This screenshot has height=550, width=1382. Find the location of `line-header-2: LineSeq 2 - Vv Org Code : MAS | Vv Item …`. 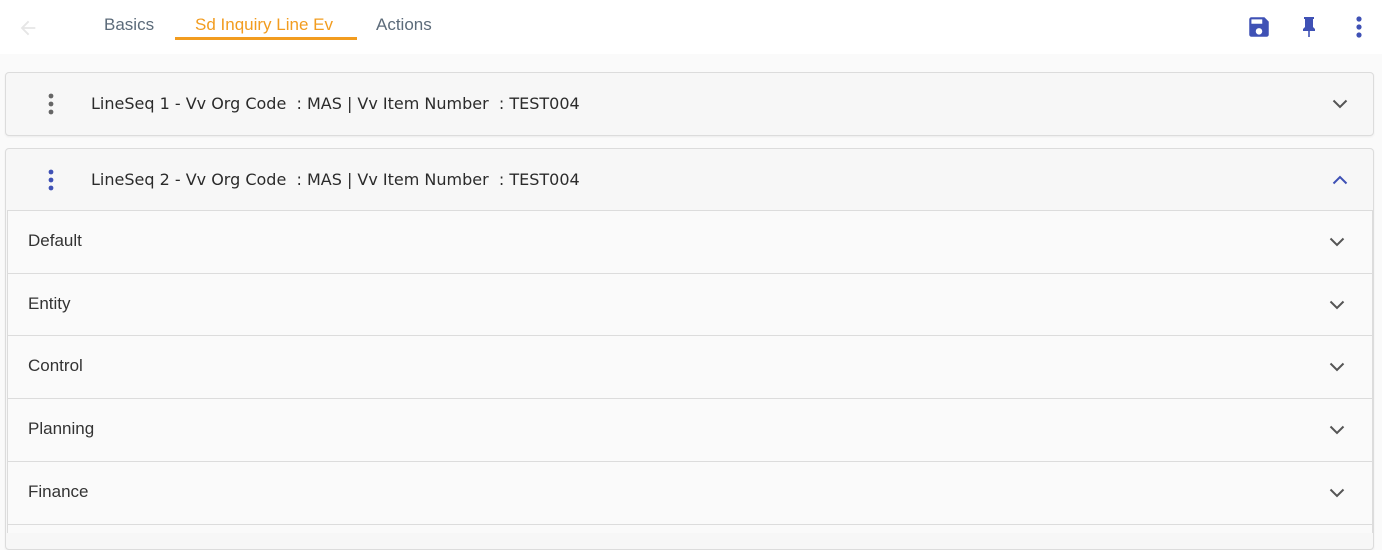

line-header-2: LineSeq 2 - Vv Org Code : MAS | Vv Item … is located at coordinates (689, 180).